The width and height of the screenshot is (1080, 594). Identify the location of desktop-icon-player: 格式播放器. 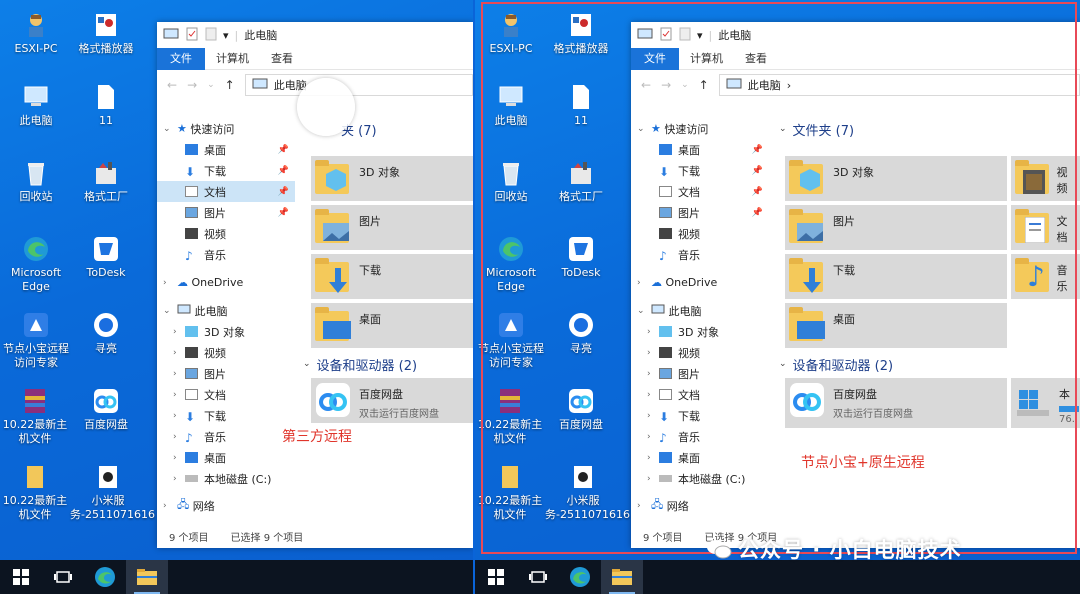
(106, 33).